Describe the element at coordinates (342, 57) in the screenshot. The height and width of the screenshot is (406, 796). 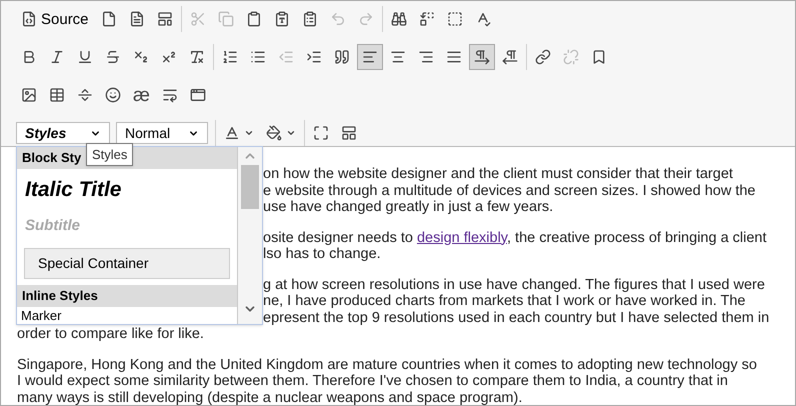
I see `quote-icon` at that location.